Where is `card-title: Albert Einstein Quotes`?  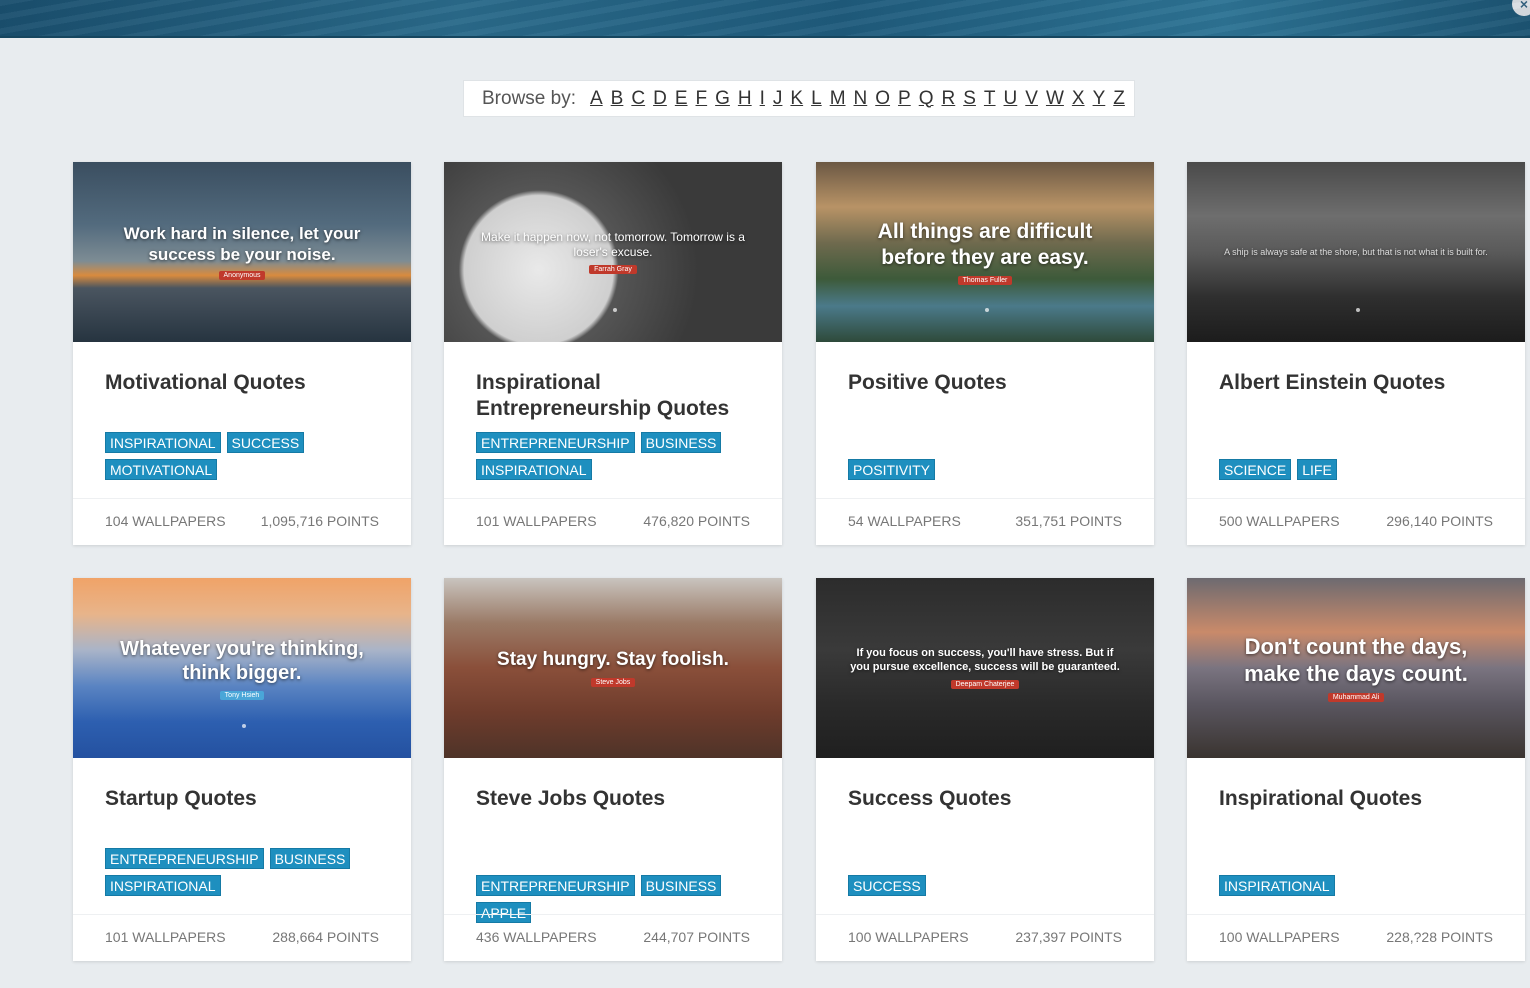 card-title: Albert Einstein Quotes is located at coordinates (1359, 383).